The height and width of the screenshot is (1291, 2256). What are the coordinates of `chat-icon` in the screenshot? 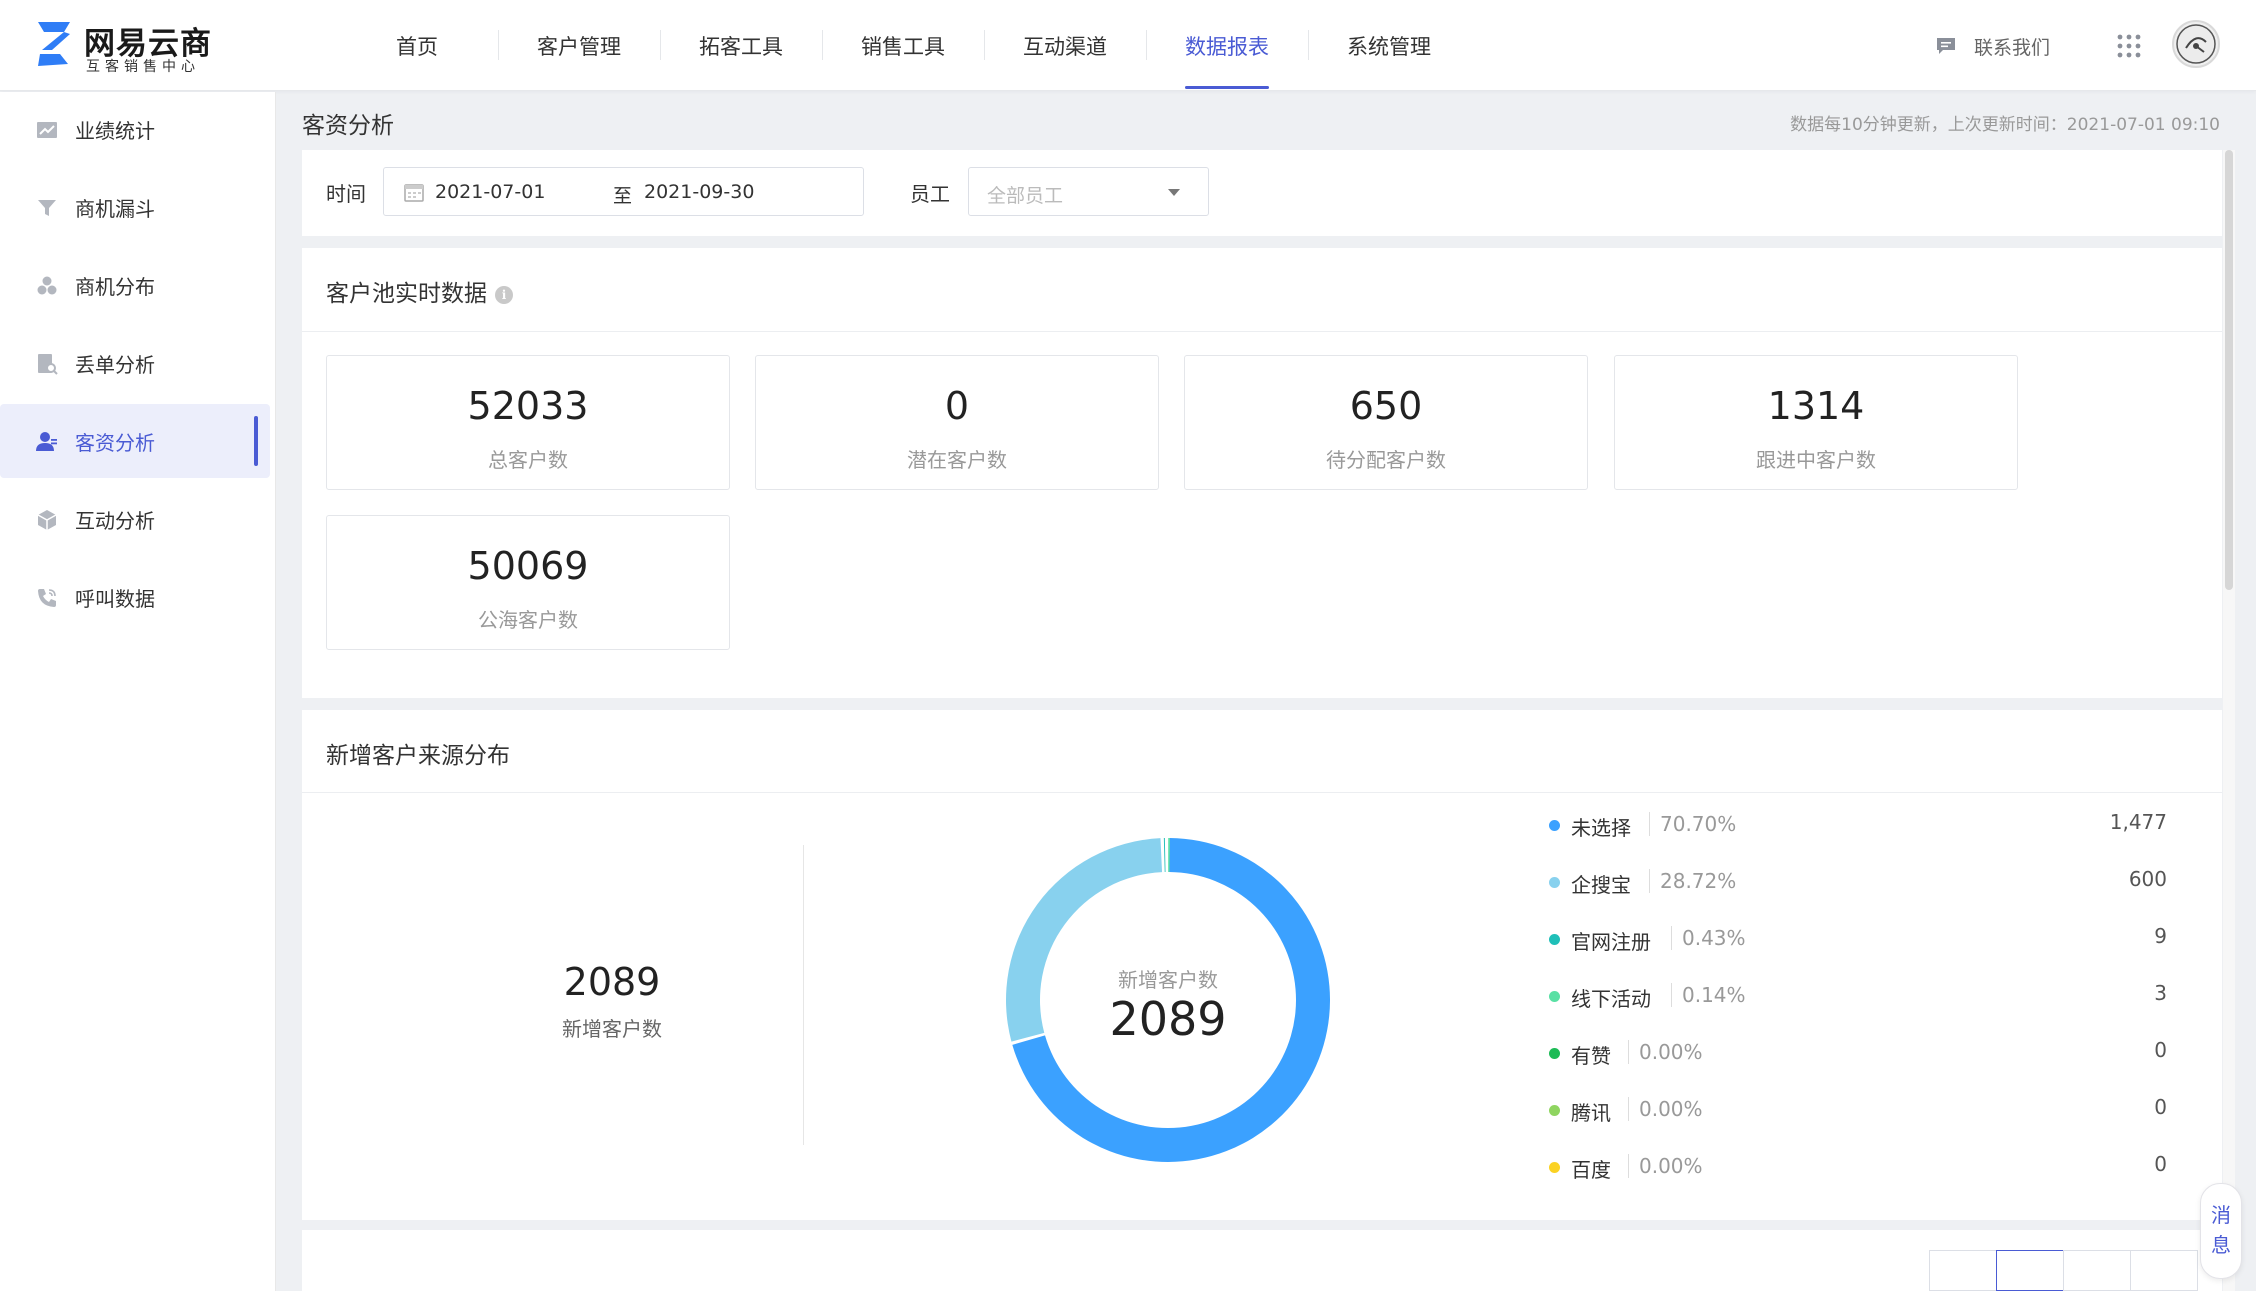 It's located at (1946, 46).